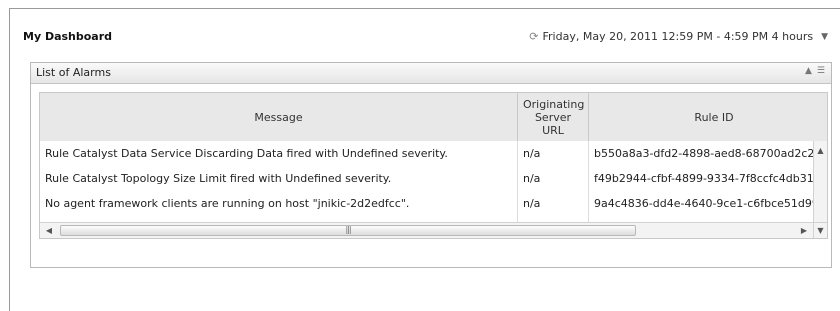 The image size is (840, 311). I want to click on table-header: Message Originating Server URL Rule ID, so click(433, 117).